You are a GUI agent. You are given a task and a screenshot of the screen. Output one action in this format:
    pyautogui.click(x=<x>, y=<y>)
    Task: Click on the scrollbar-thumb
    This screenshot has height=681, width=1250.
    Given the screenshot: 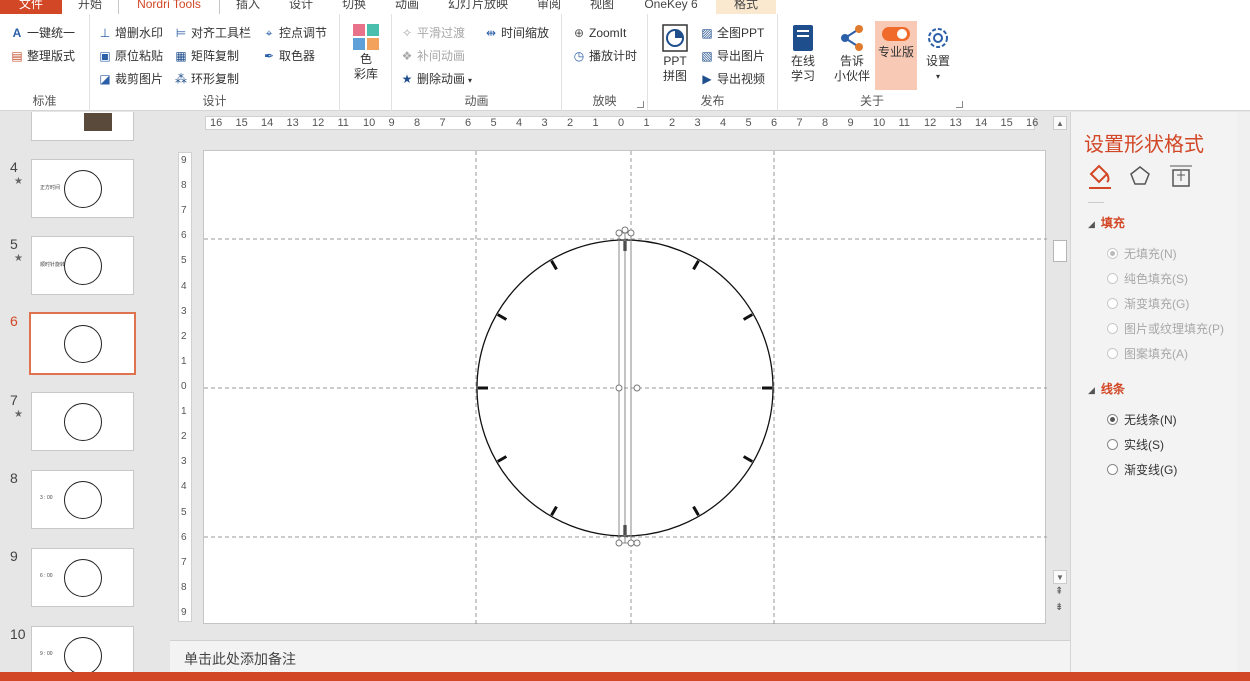 What is the action you would take?
    pyautogui.click(x=1060, y=251)
    